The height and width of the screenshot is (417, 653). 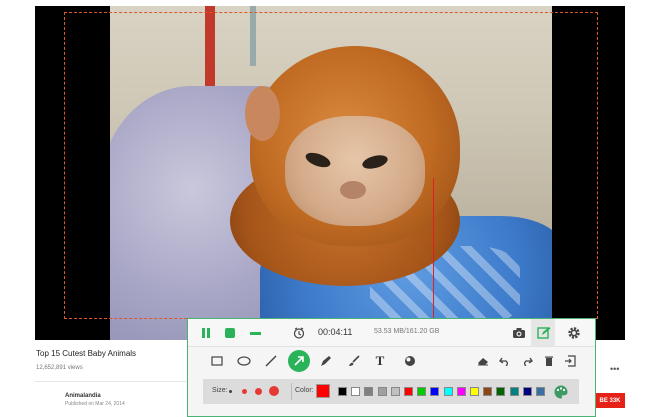 What do you see at coordinates (519, 333) in the screenshot?
I see `camera-icon` at bounding box center [519, 333].